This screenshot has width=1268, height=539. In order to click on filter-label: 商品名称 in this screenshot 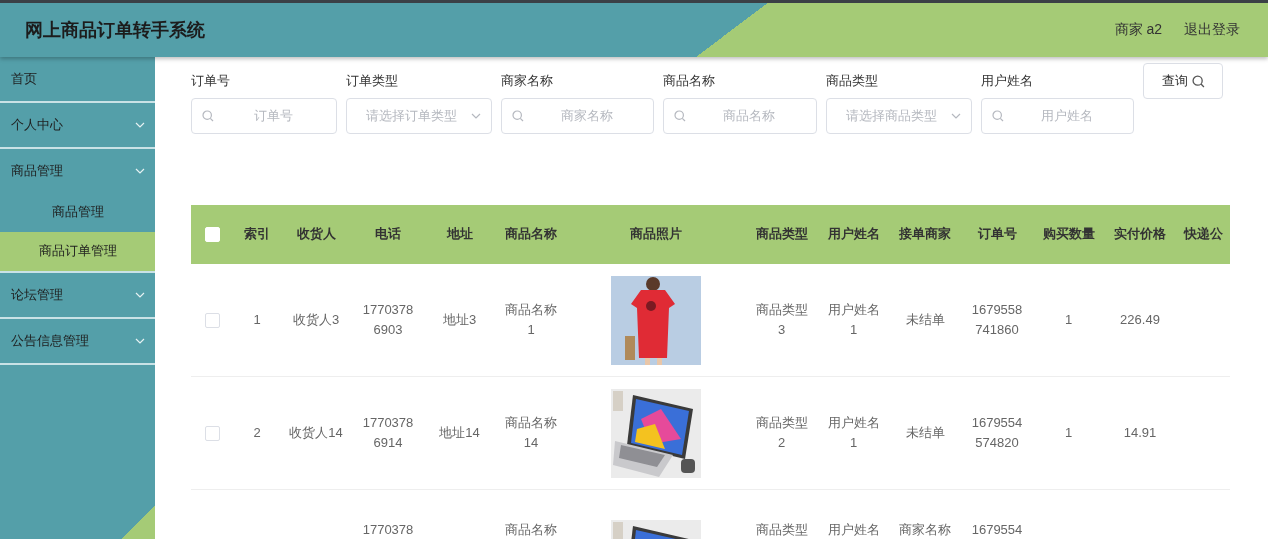, I will do `click(689, 81)`.